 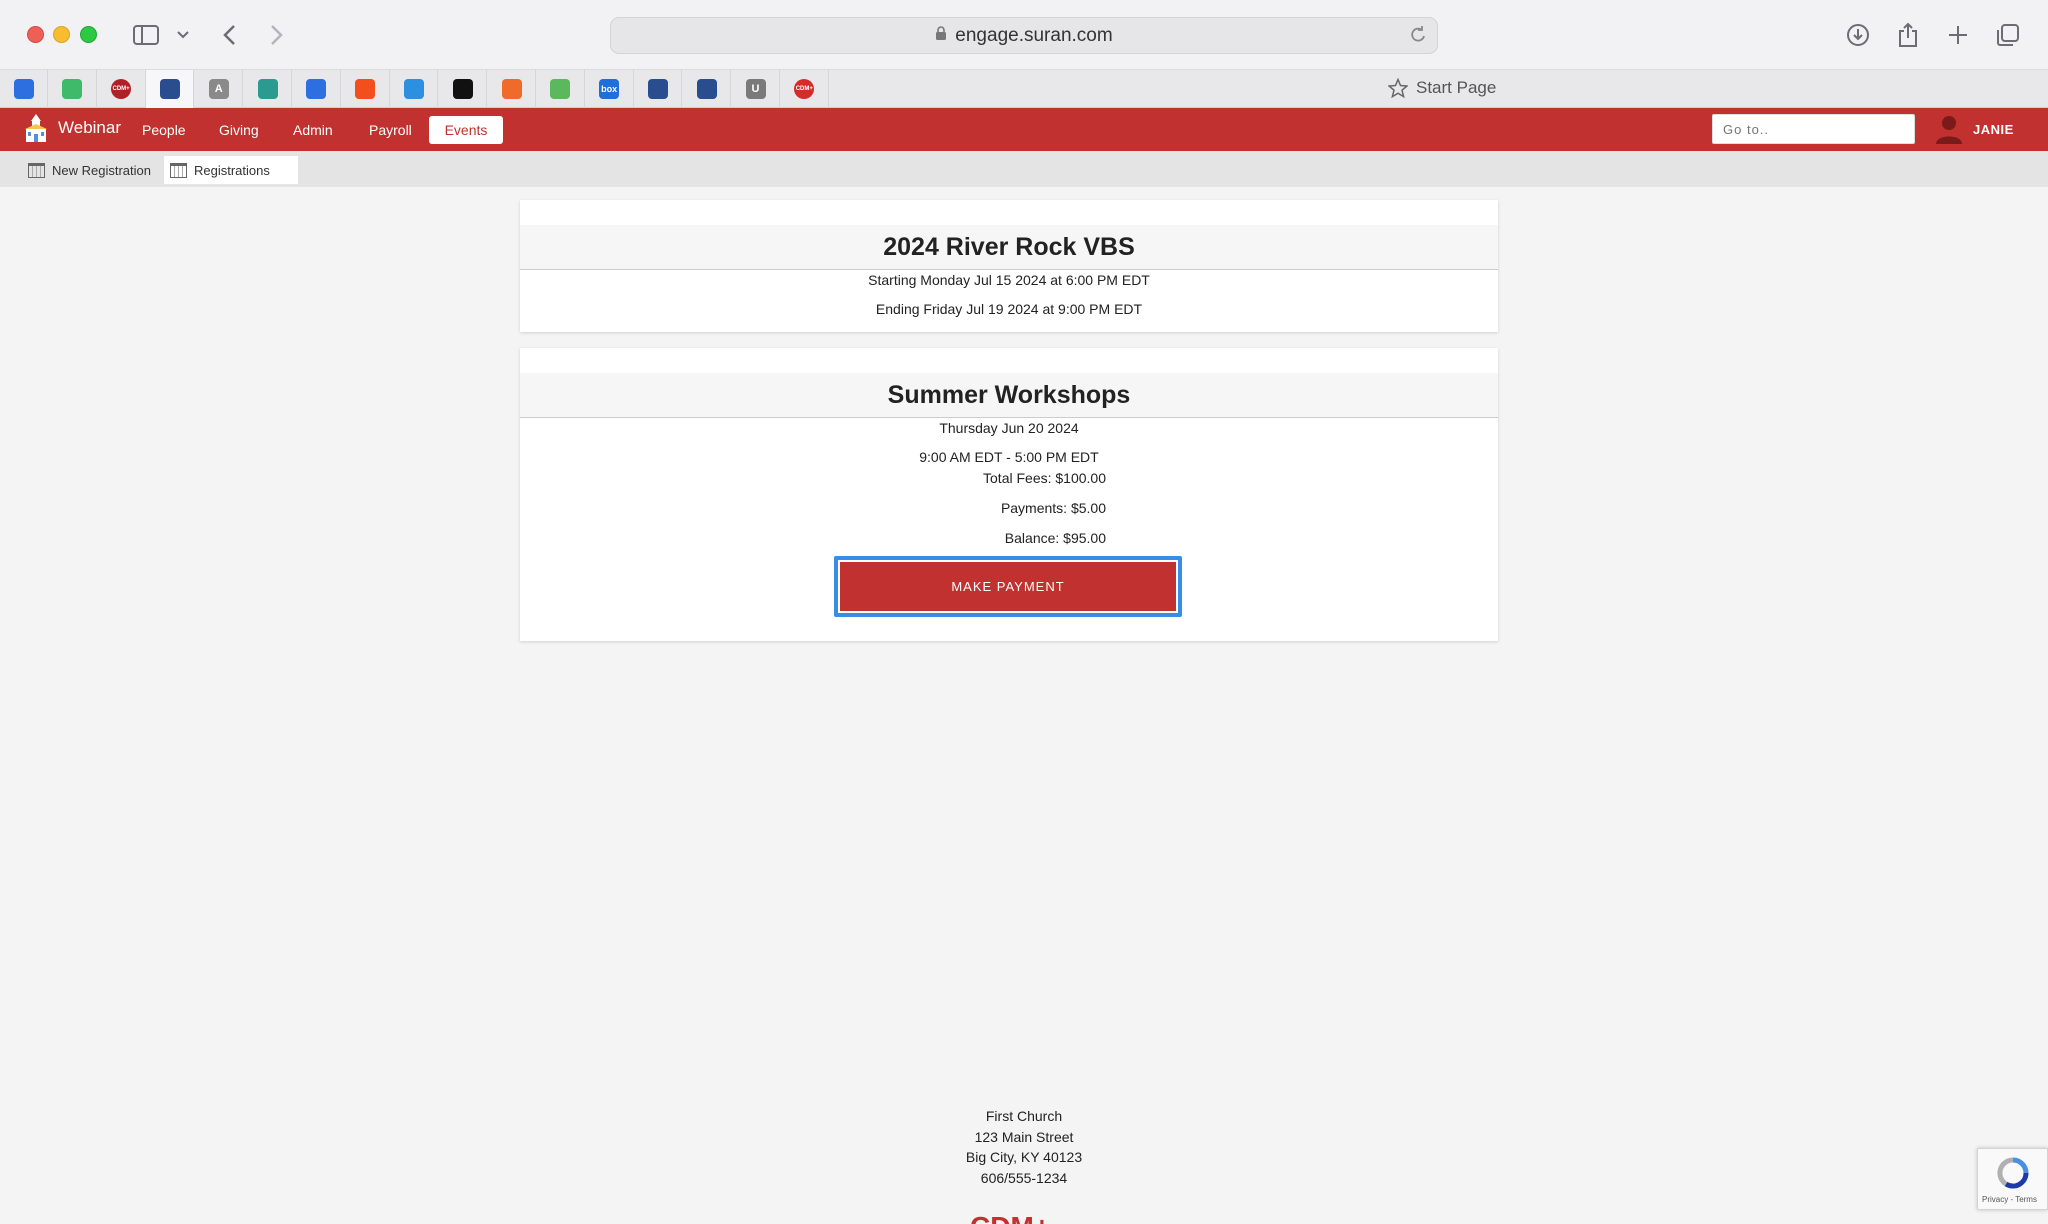 I want to click on box-icon: box, so click(x=609, y=89).